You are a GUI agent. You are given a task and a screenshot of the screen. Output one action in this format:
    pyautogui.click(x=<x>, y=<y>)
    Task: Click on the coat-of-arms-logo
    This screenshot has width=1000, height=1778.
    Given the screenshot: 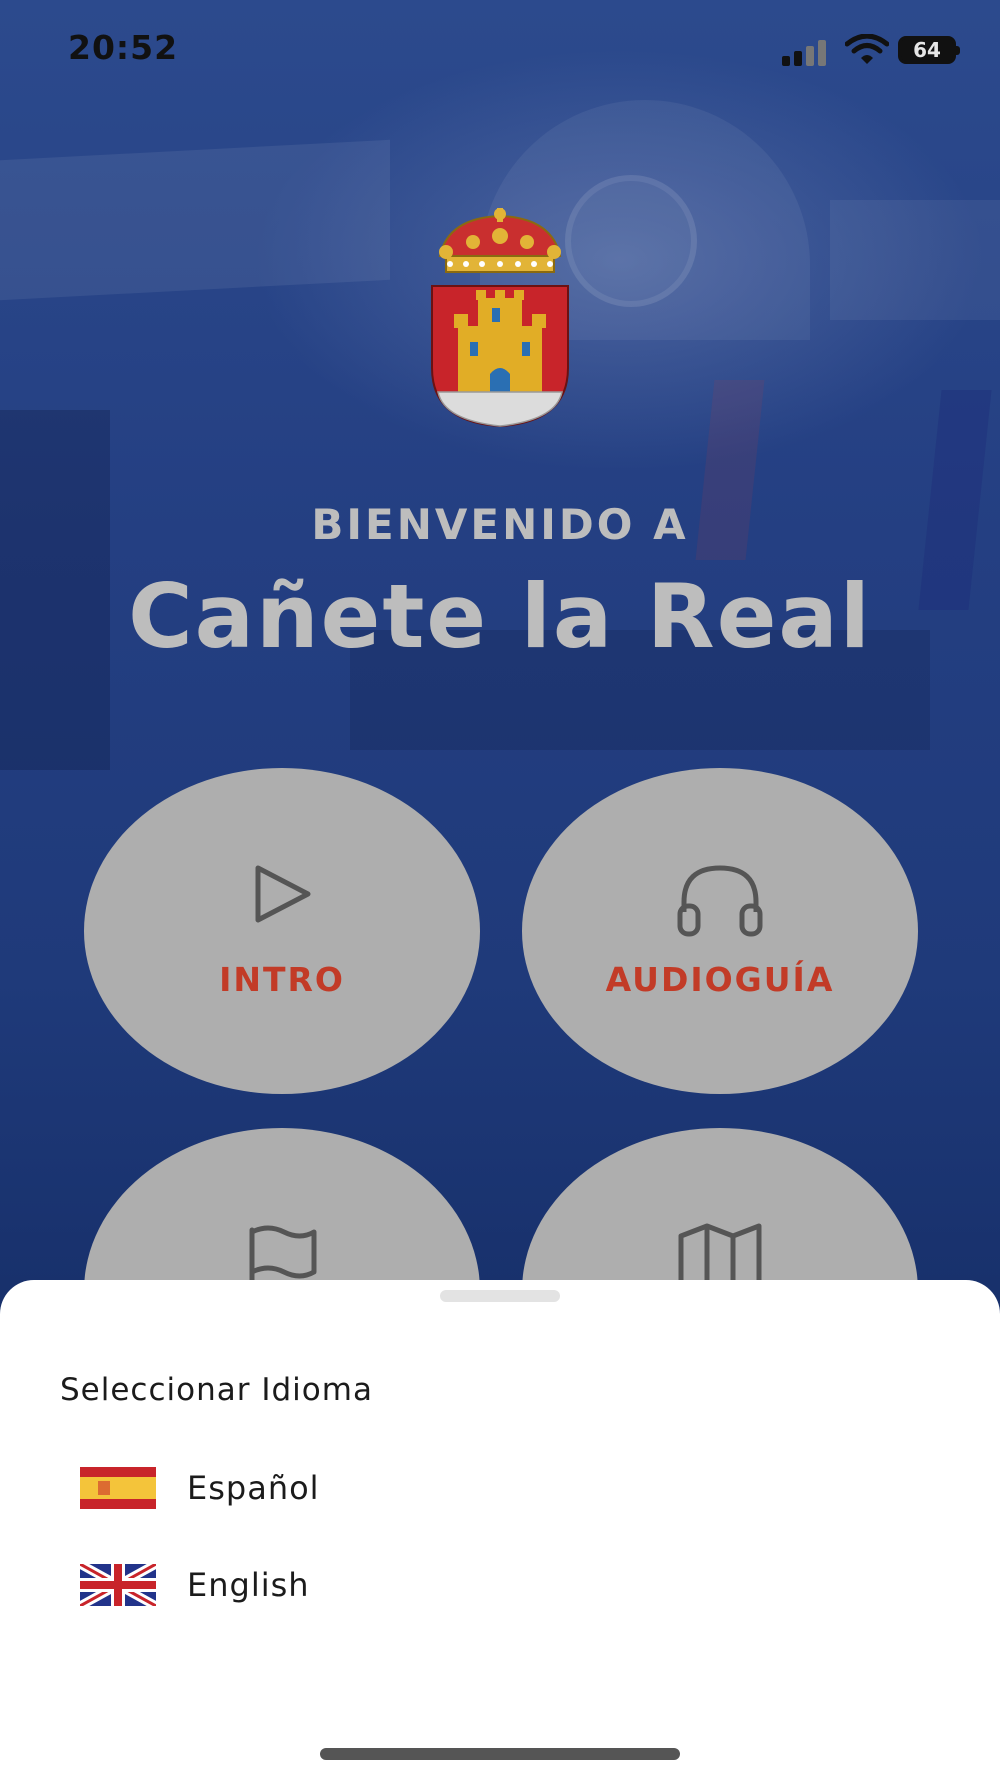 What is the action you would take?
    pyautogui.click(x=500, y=318)
    